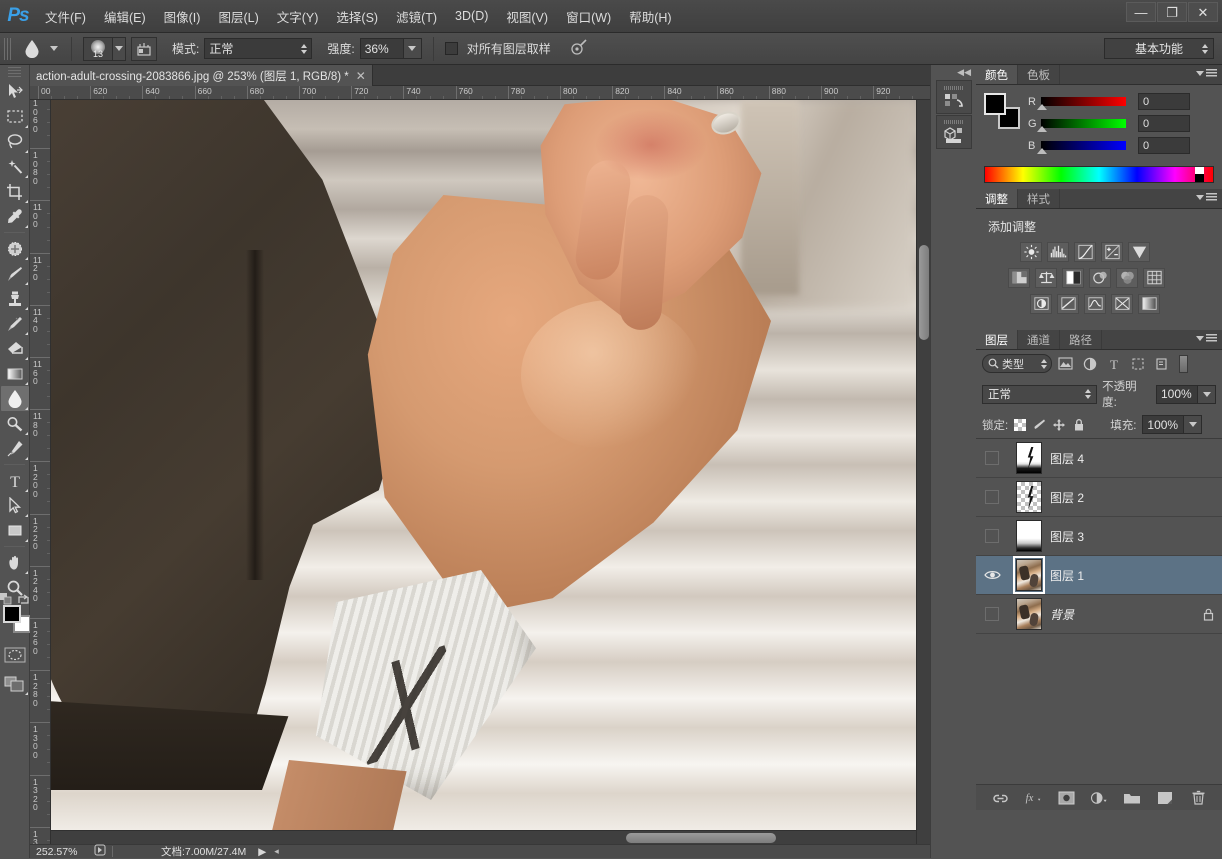 Image resolution: width=1222 pixels, height=859 pixels. What do you see at coordinates (15, 530) in the screenshot?
I see `rectangle-tool` at bounding box center [15, 530].